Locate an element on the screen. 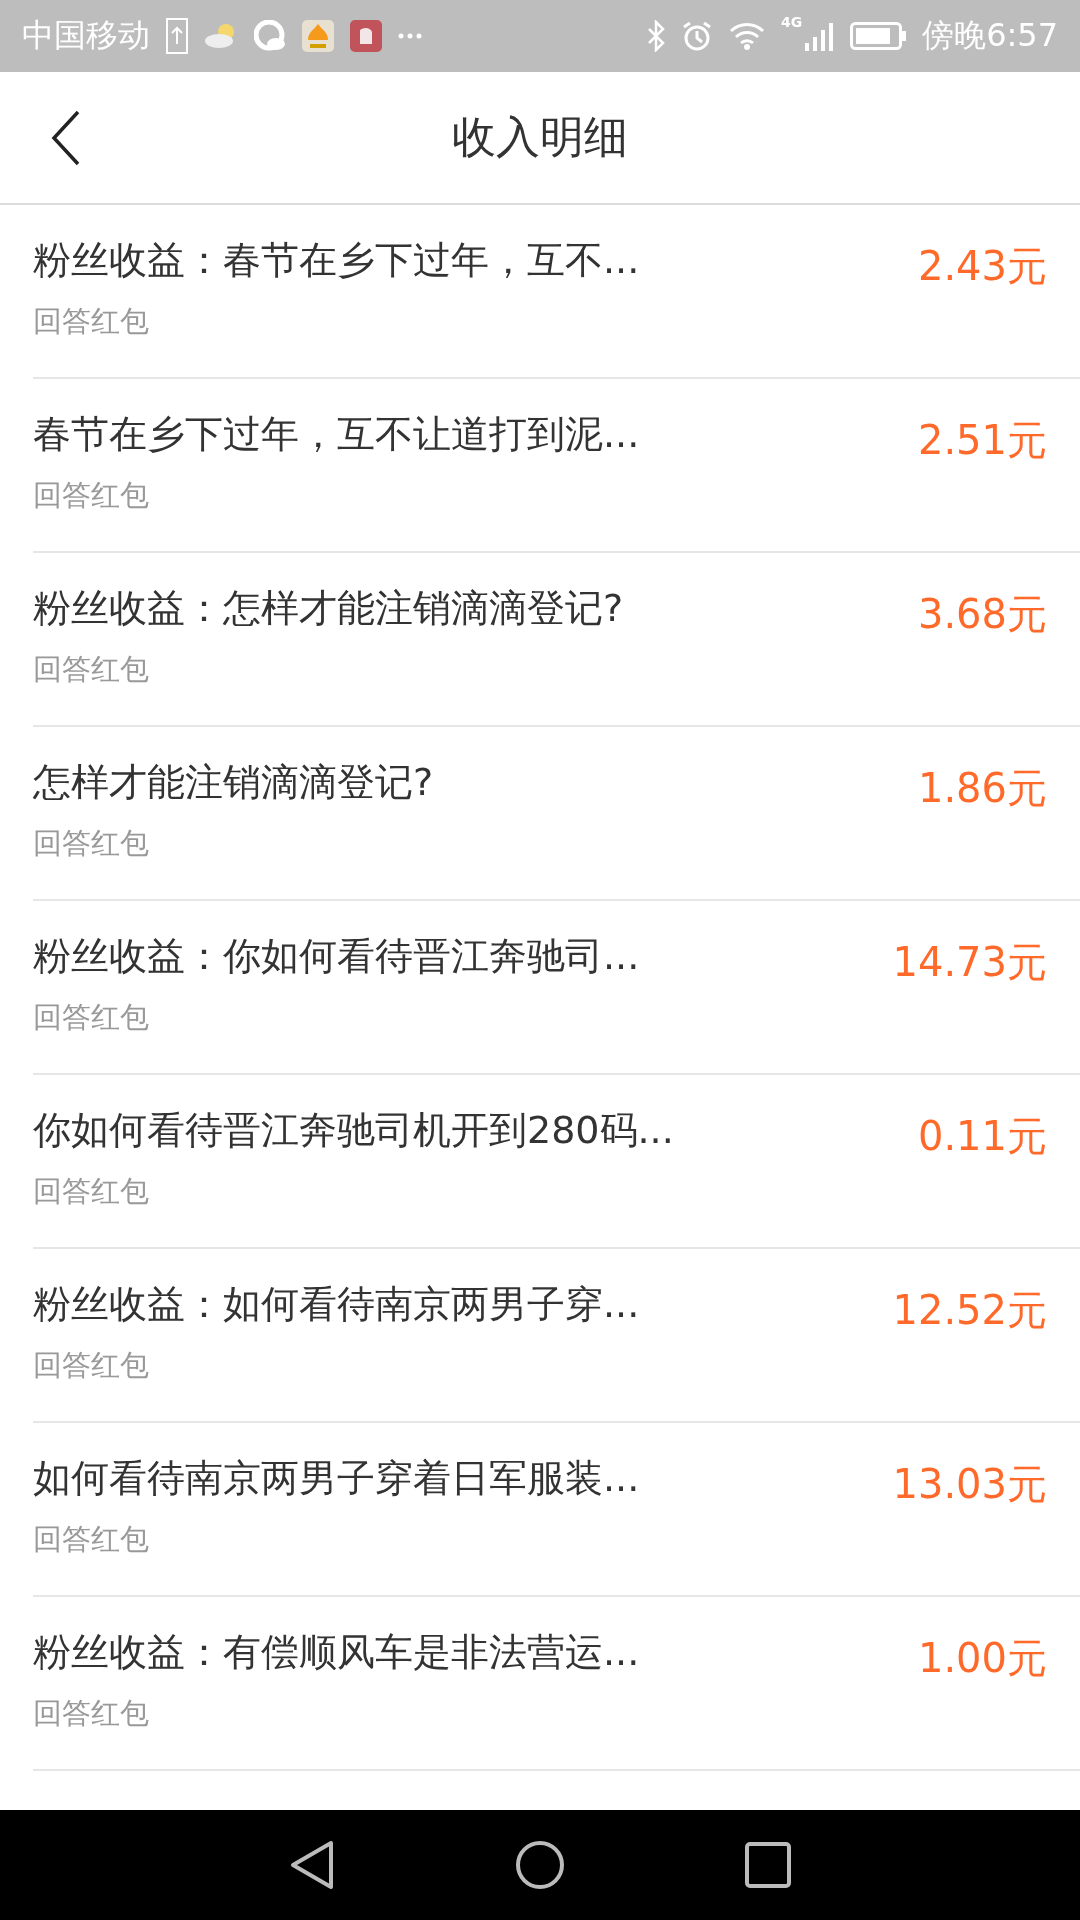 The width and height of the screenshot is (1080, 1920). income-title: 怎样才能注销滴滴登记? is located at coordinates (234, 782).